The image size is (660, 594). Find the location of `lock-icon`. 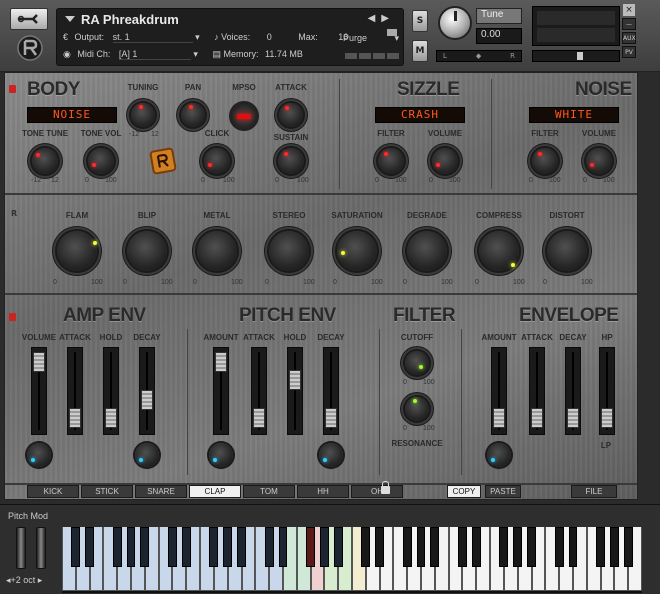

lock-icon is located at coordinates (385, 487).